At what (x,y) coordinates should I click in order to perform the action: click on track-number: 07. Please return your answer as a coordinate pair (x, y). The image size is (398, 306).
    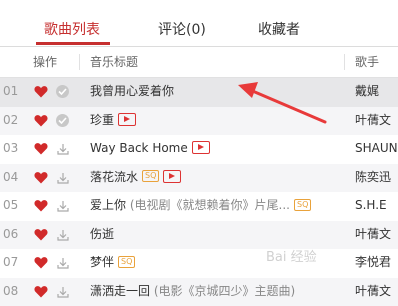
    Looking at the image, I should click on (10, 262).